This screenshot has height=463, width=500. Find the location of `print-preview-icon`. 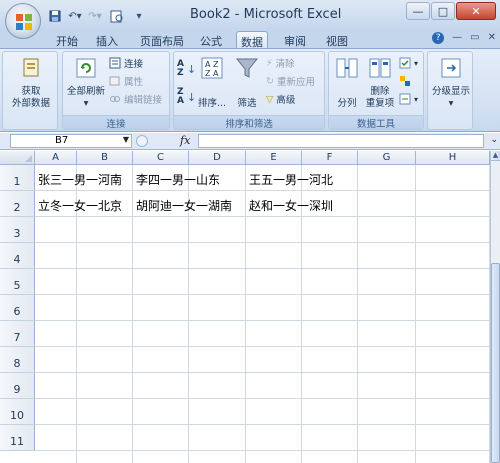

print-preview-icon is located at coordinates (117, 16).